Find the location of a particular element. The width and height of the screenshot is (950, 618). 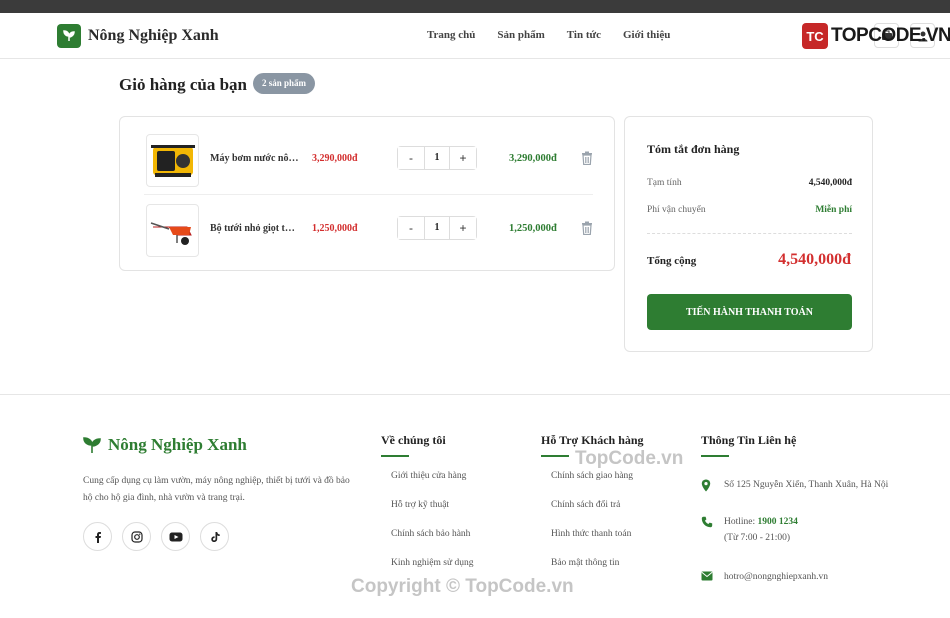

footer-link: Giới thiệu cửa hàng is located at coordinates (432, 485).